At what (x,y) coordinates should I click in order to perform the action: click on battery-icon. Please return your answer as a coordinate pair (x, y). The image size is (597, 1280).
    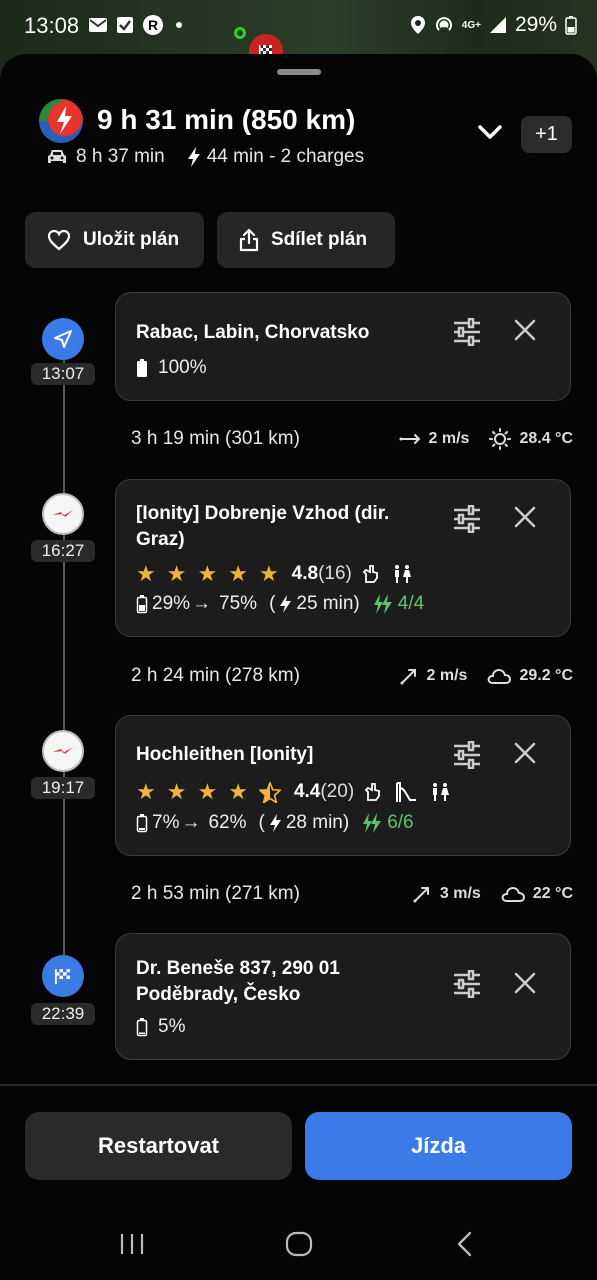
    Looking at the image, I should click on (571, 25).